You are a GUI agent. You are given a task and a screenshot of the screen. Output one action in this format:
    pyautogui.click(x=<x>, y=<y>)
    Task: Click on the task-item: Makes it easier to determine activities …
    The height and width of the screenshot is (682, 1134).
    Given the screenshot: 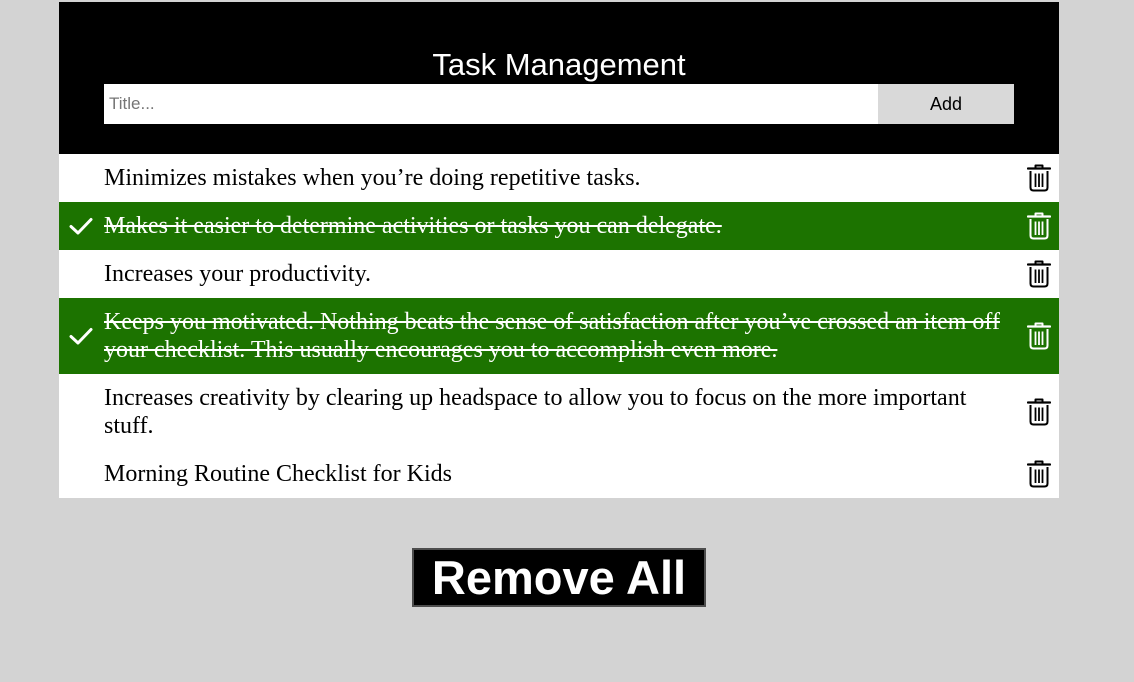 What is the action you would take?
    pyautogui.click(x=559, y=226)
    